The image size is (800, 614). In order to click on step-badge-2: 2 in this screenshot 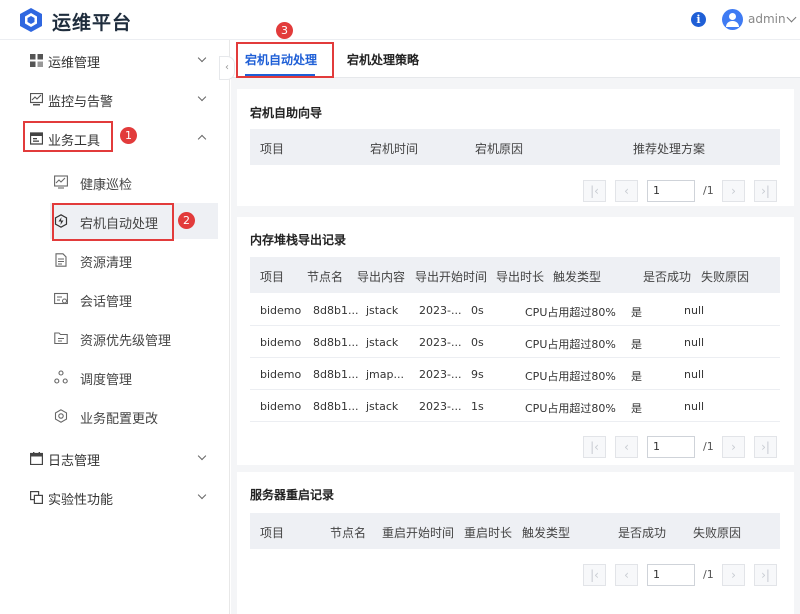, I will do `click(186, 220)`.